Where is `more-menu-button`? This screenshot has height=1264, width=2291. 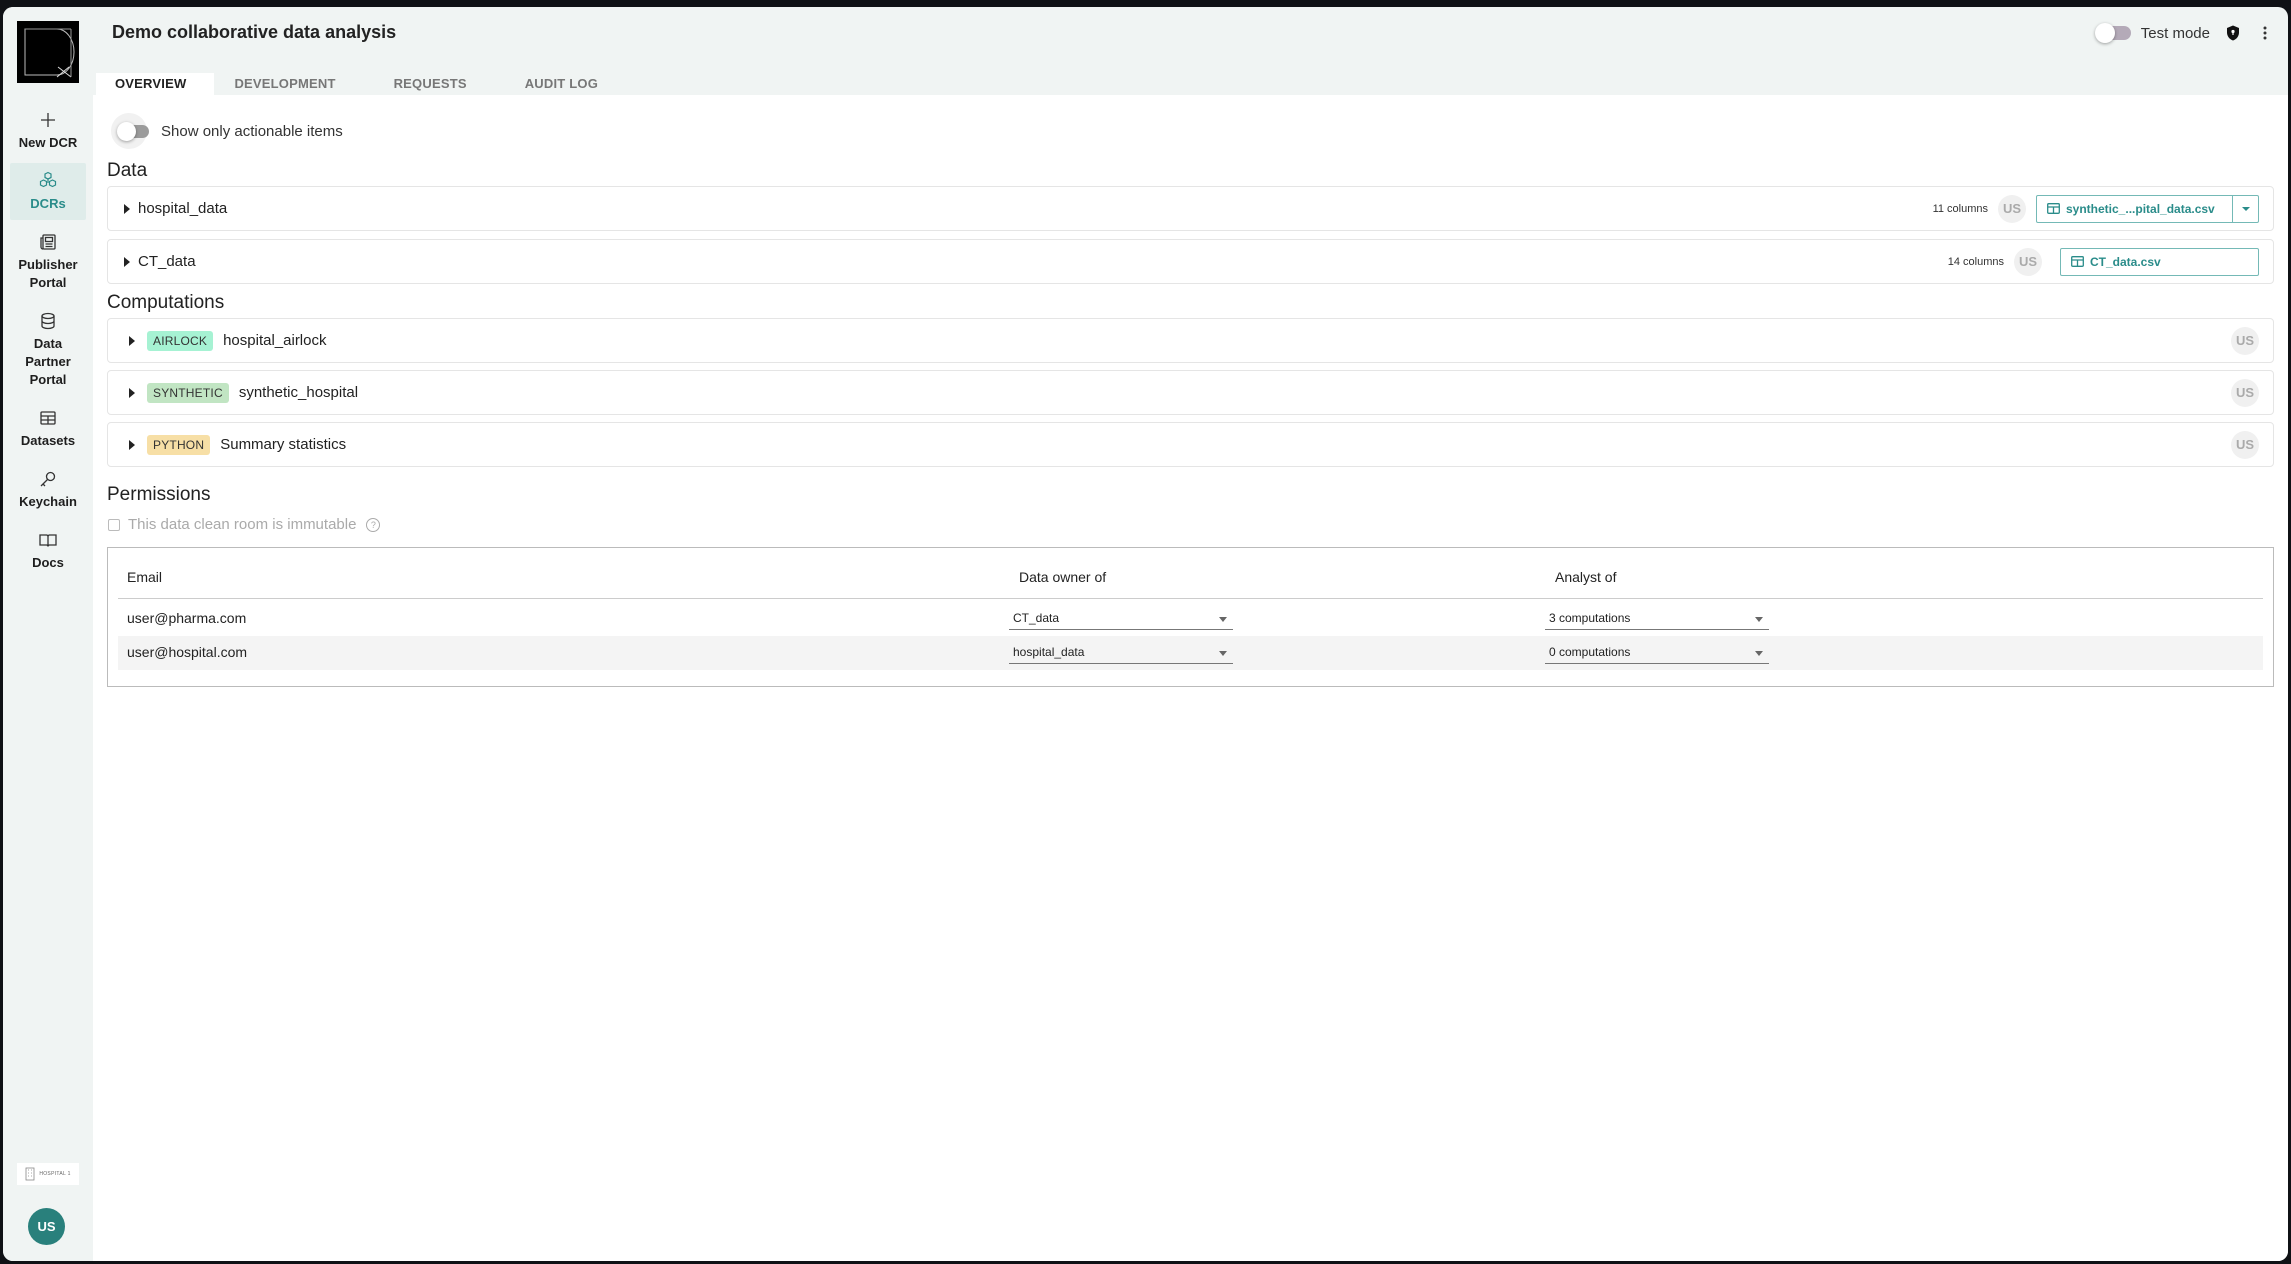 more-menu-button is located at coordinates (2265, 33).